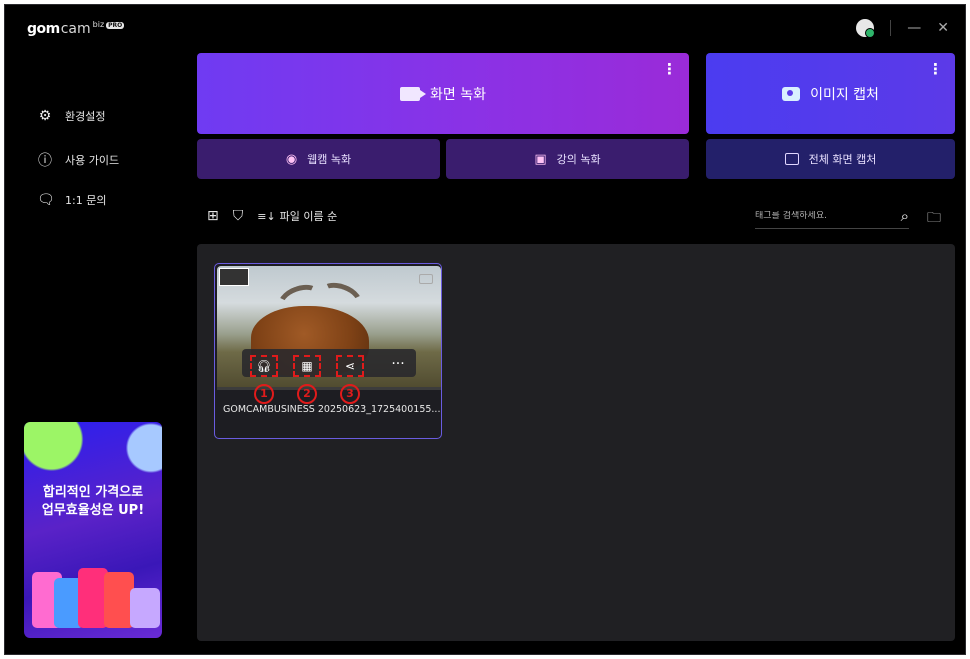 This screenshot has height=659, width=970. I want to click on lecture-record-button: ▣ 강의 녹화, so click(567, 159).